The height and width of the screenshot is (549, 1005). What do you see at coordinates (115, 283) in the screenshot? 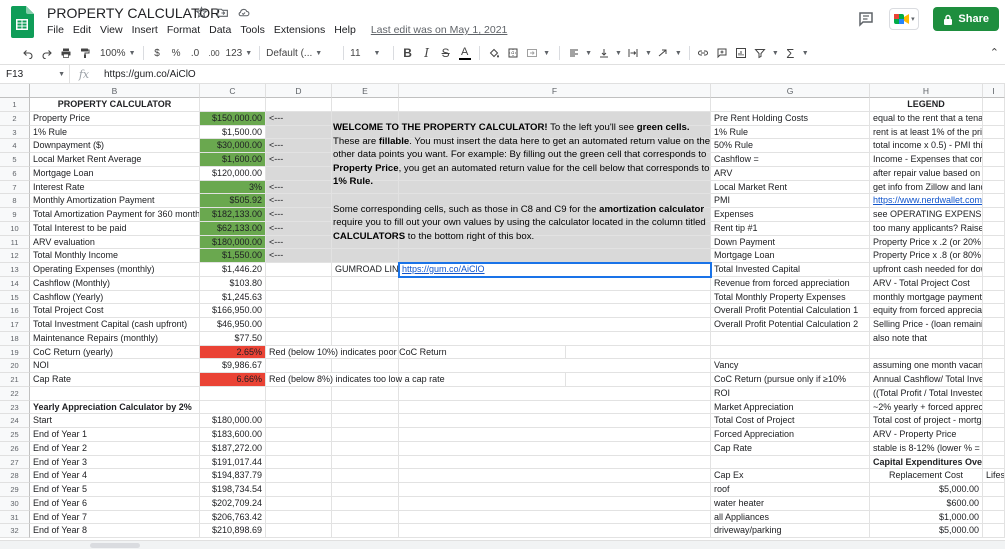
I see `cell-b14: Cashflow (Monthly)` at bounding box center [115, 283].